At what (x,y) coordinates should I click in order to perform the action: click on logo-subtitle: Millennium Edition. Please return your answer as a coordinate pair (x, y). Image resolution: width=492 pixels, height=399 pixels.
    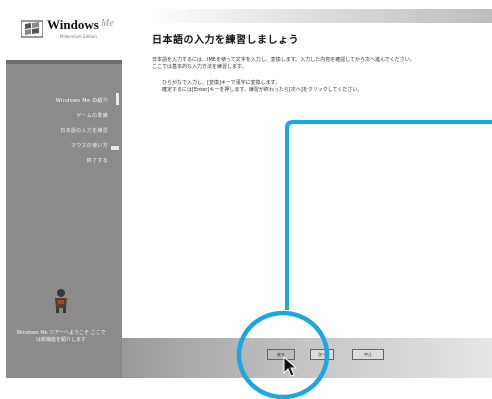
    Looking at the image, I should click on (78, 36).